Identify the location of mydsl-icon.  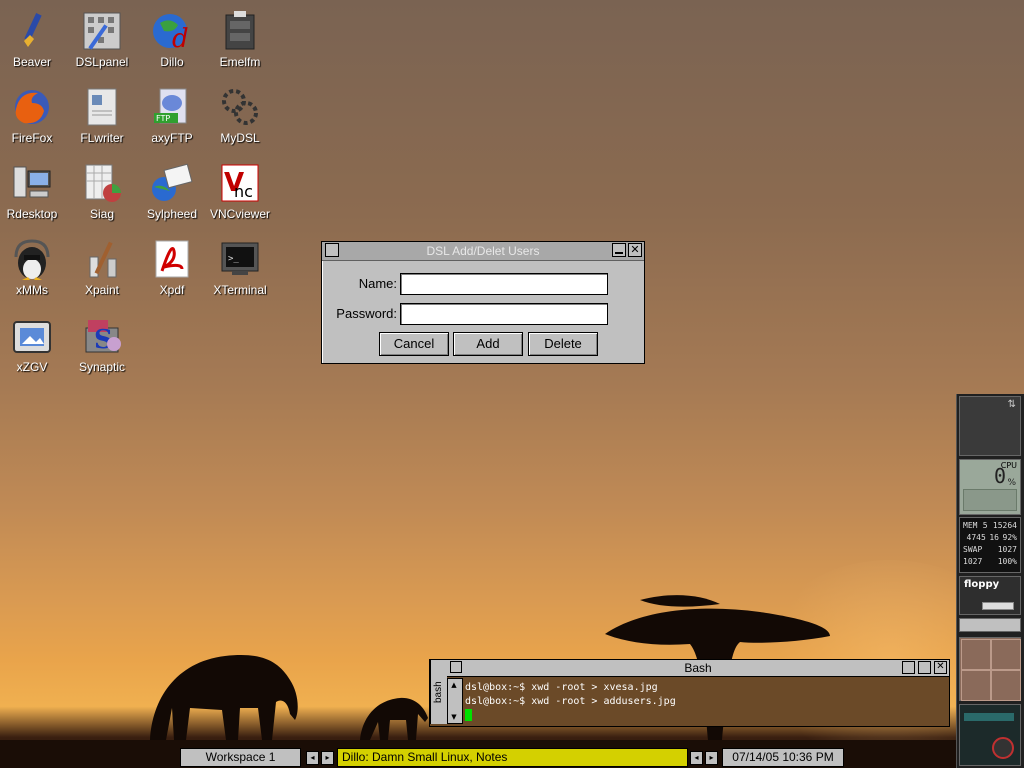
(240, 107).